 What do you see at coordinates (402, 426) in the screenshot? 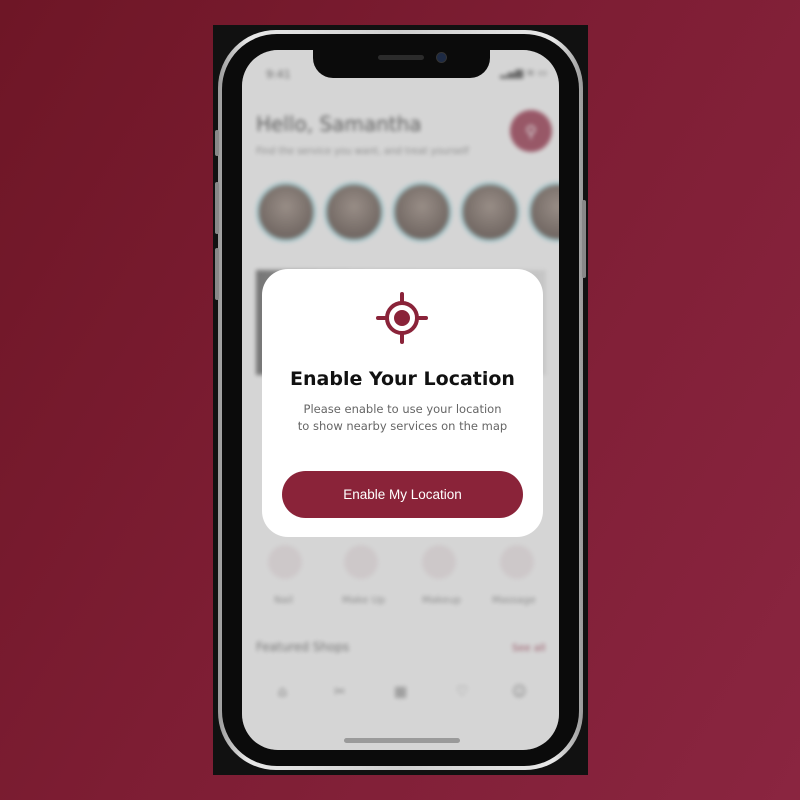
I see `dialog-description-line-2: to show nearby services on the map` at bounding box center [402, 426].